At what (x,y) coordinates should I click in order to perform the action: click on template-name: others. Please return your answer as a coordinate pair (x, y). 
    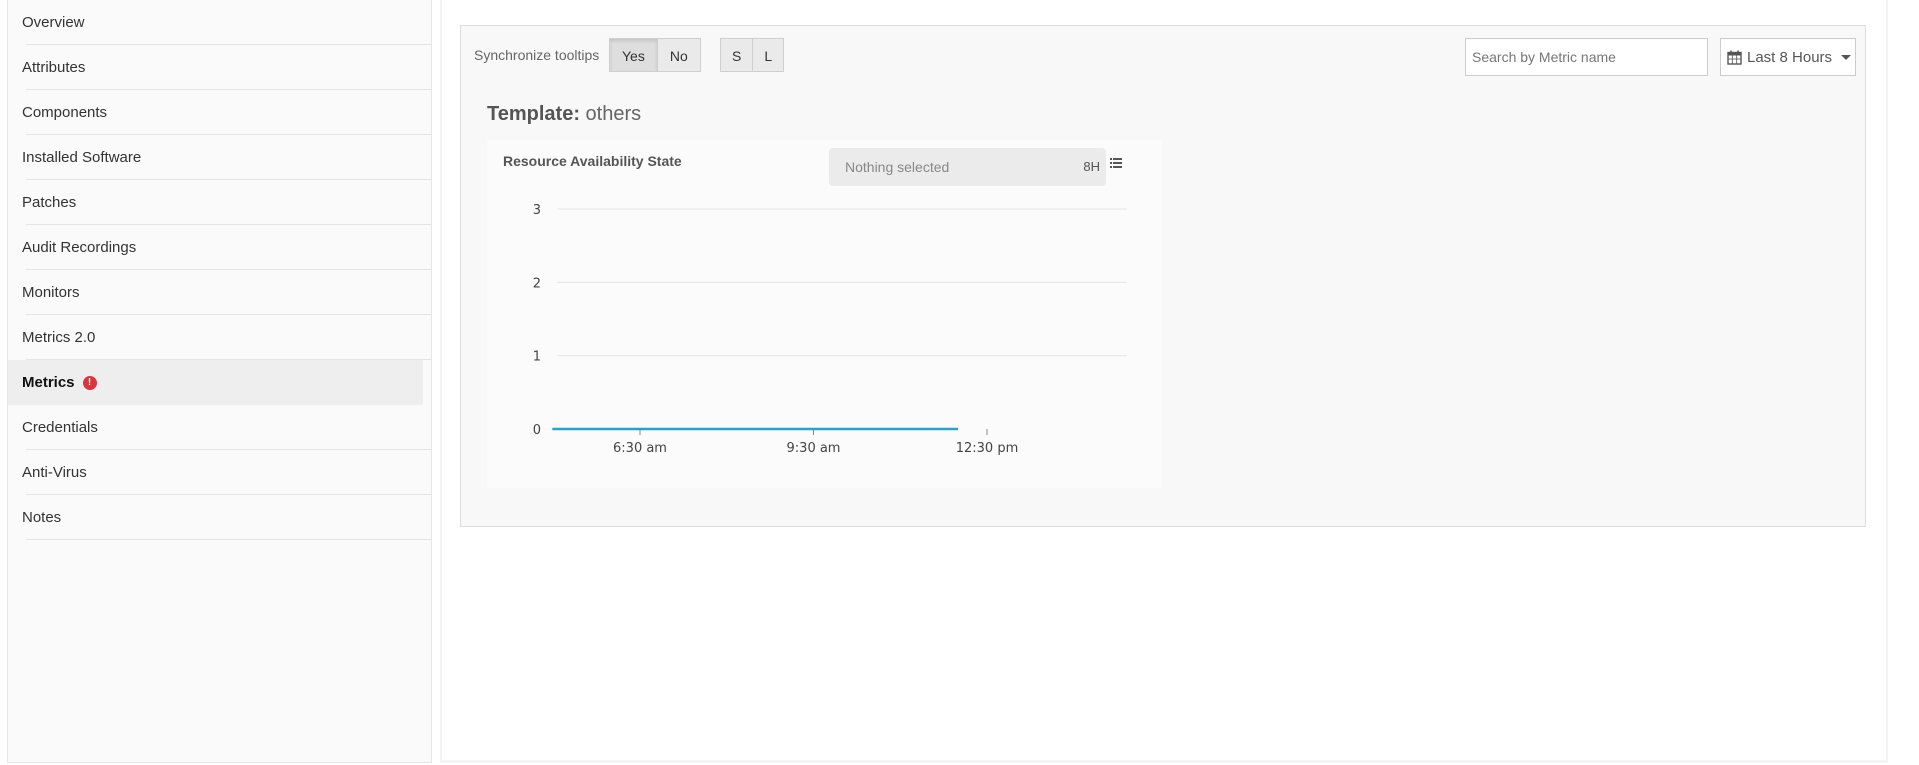
    Looking at the image, I should click on (613, 114).